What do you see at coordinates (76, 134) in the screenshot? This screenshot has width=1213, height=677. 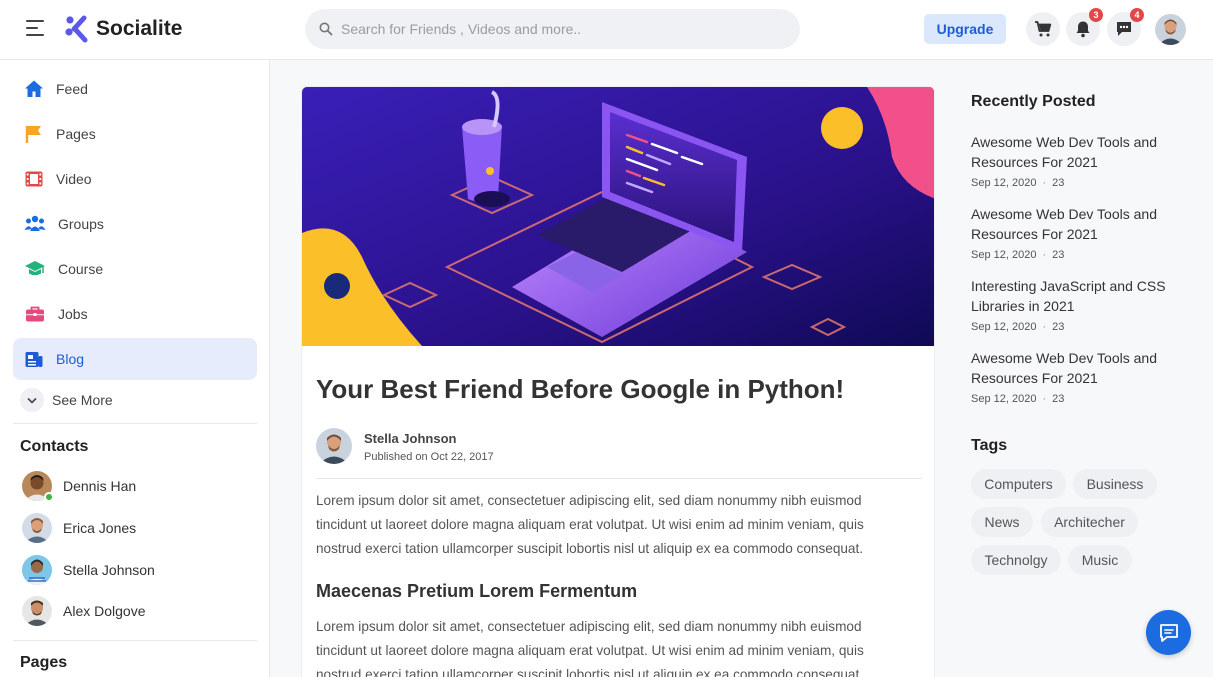 I see `sidebar-item-label: Pages` at bounding box center [76, 134].